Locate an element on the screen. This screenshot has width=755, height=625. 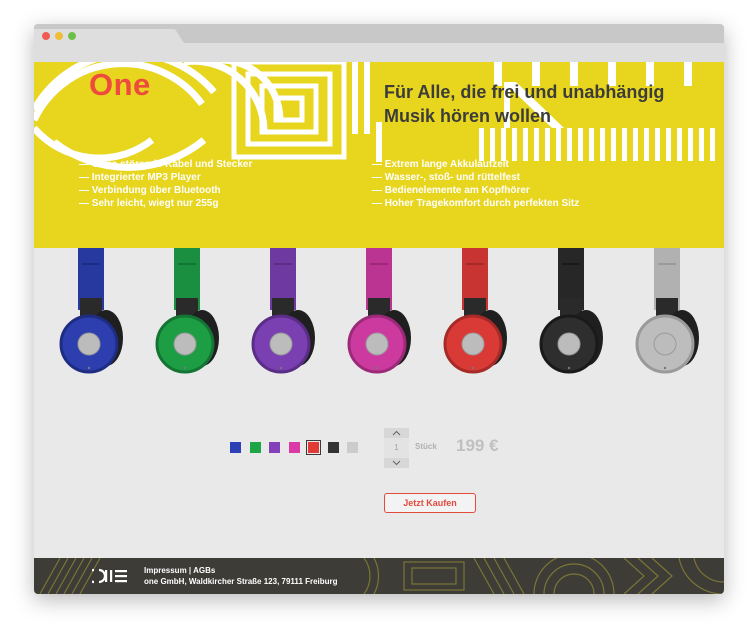
quantity-value: 1 is located at coordinates (396, 448).